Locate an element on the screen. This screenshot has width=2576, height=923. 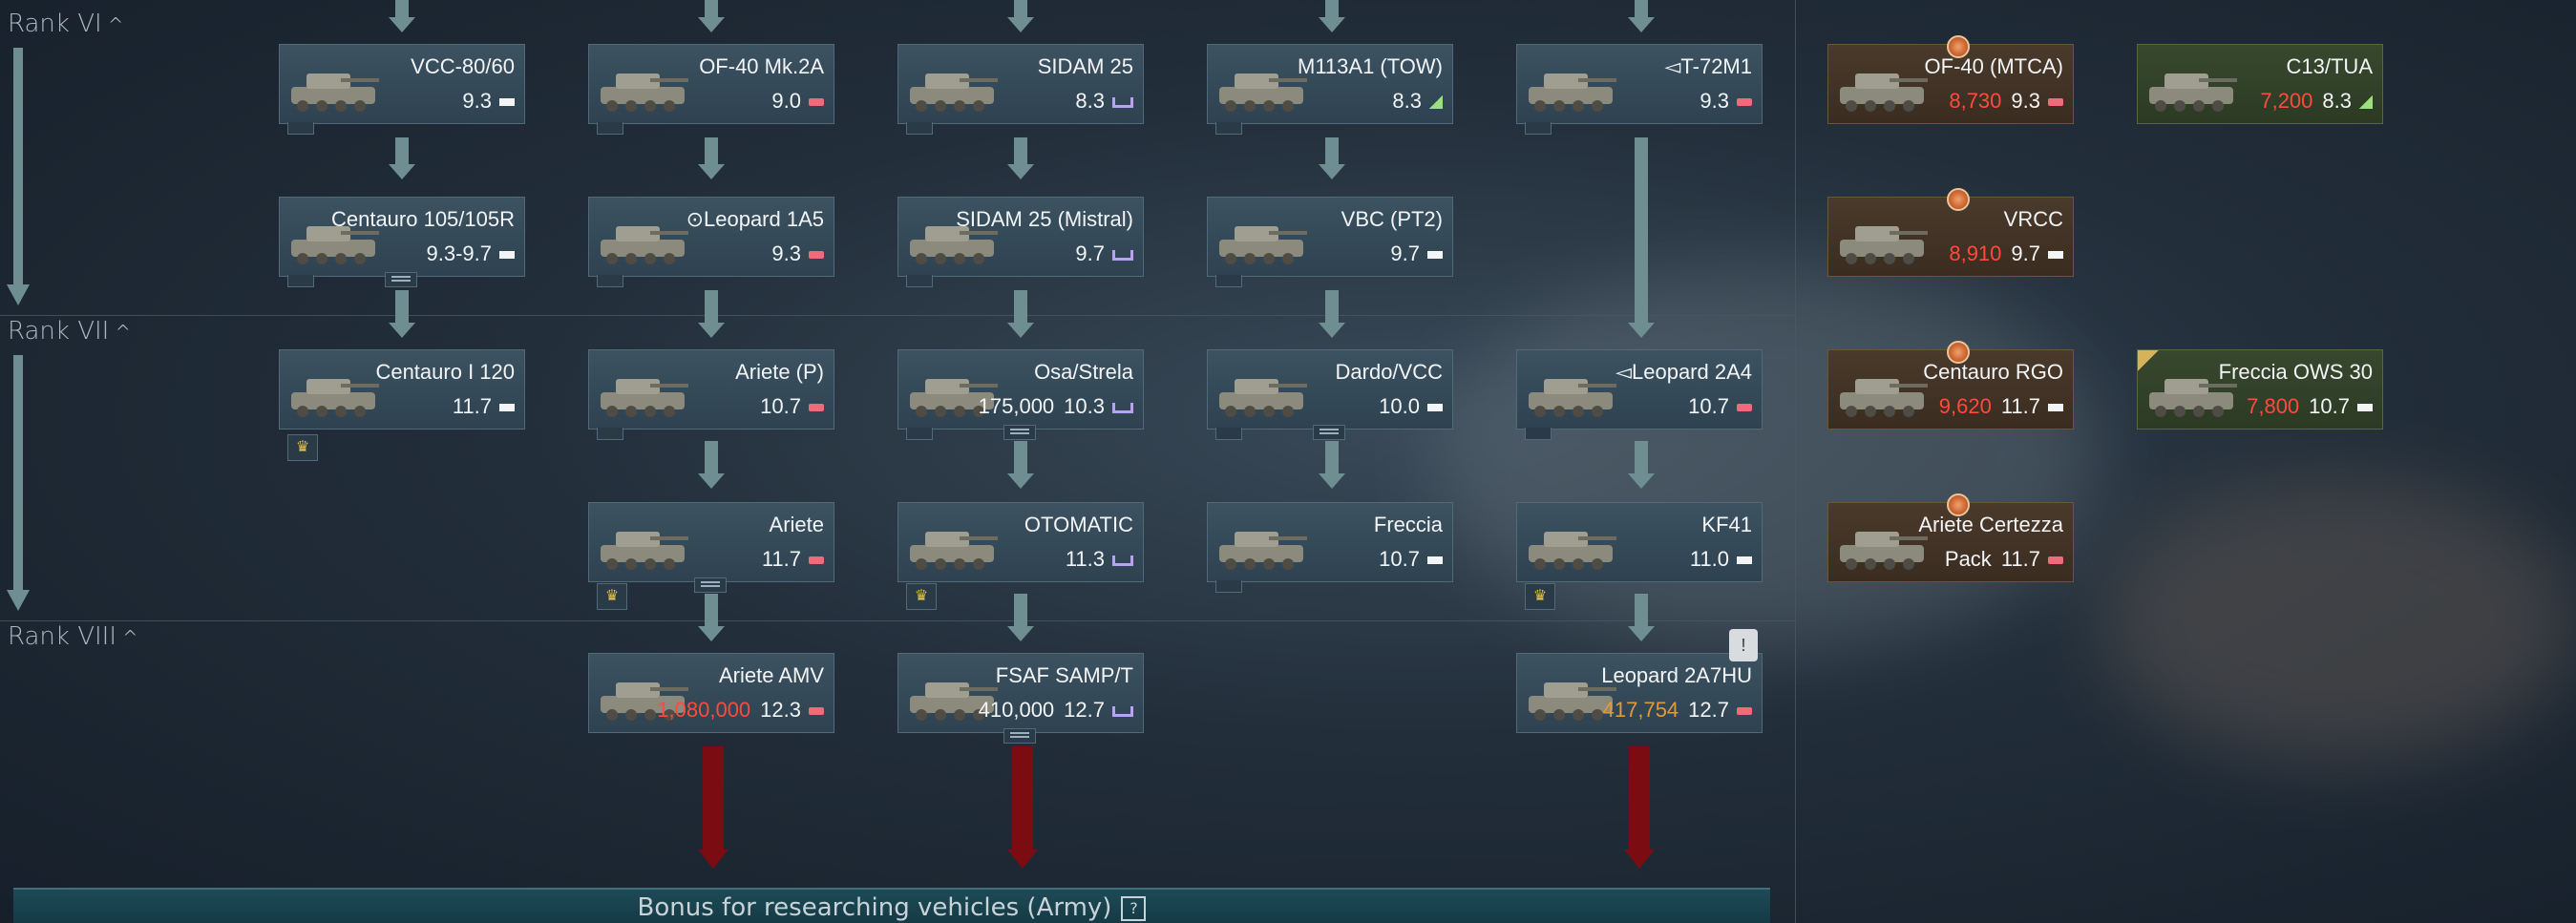
vehicle-card-vrcc: VRCC 8,910 9.7 is located at coordinates (1950, 233).